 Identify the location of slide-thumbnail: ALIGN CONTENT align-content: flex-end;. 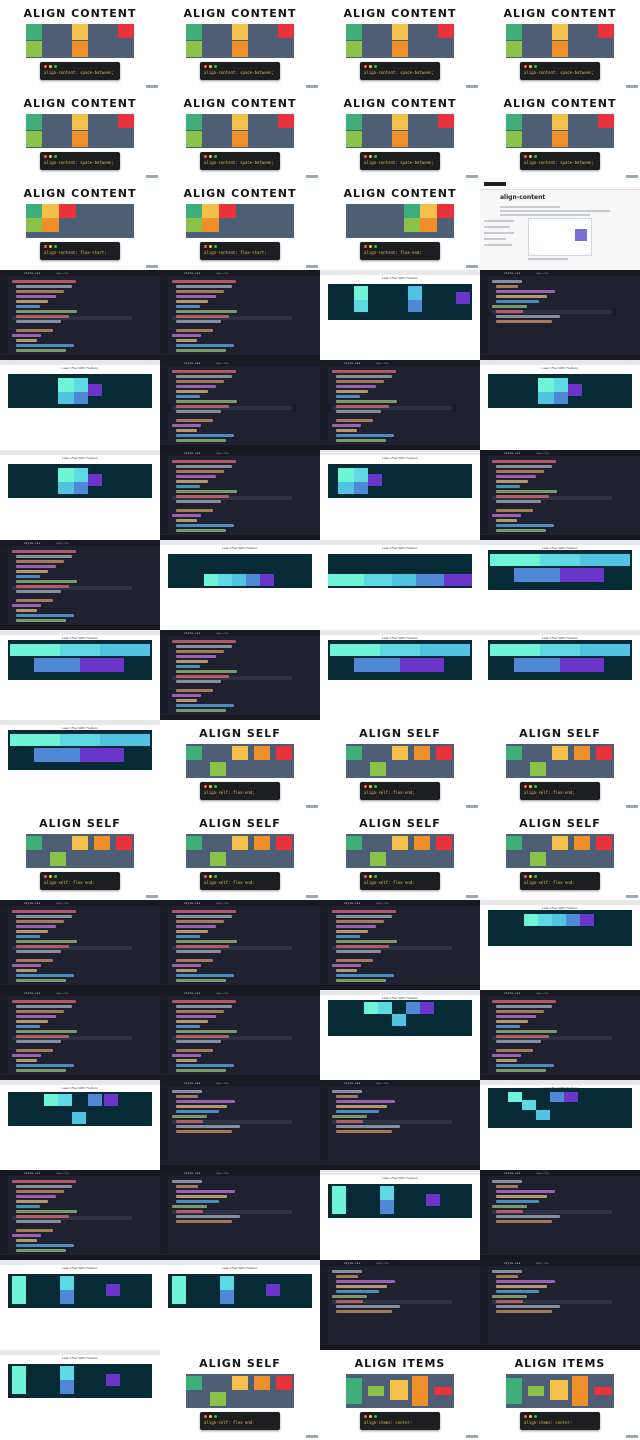
(400, 225).